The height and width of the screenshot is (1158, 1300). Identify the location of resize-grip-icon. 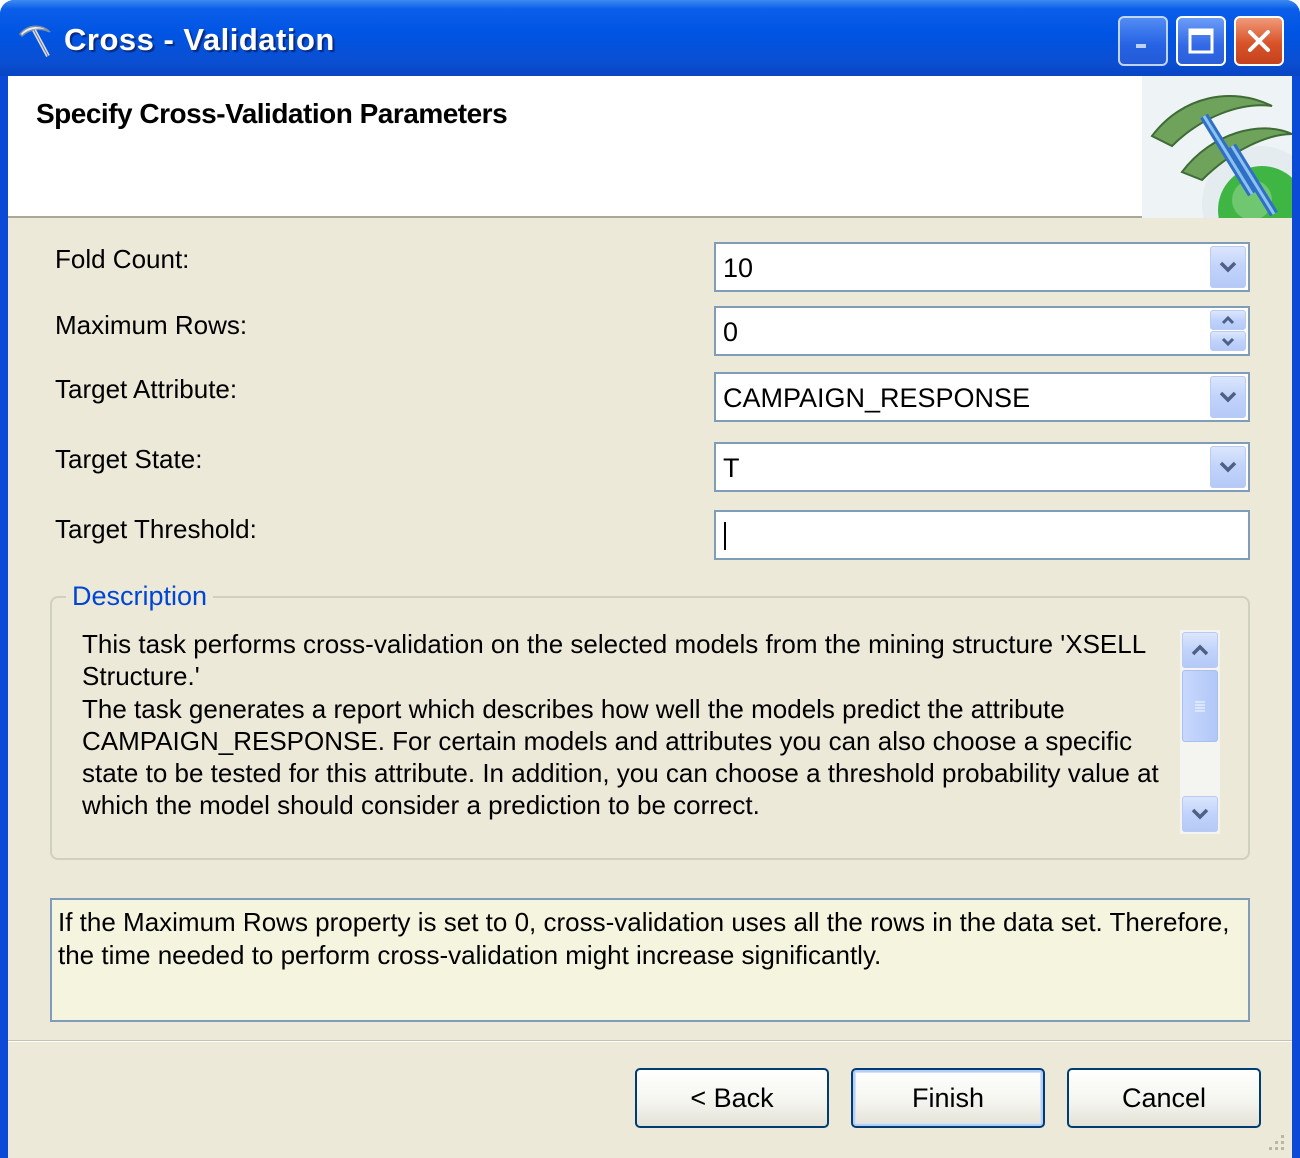
(1275, 1141).